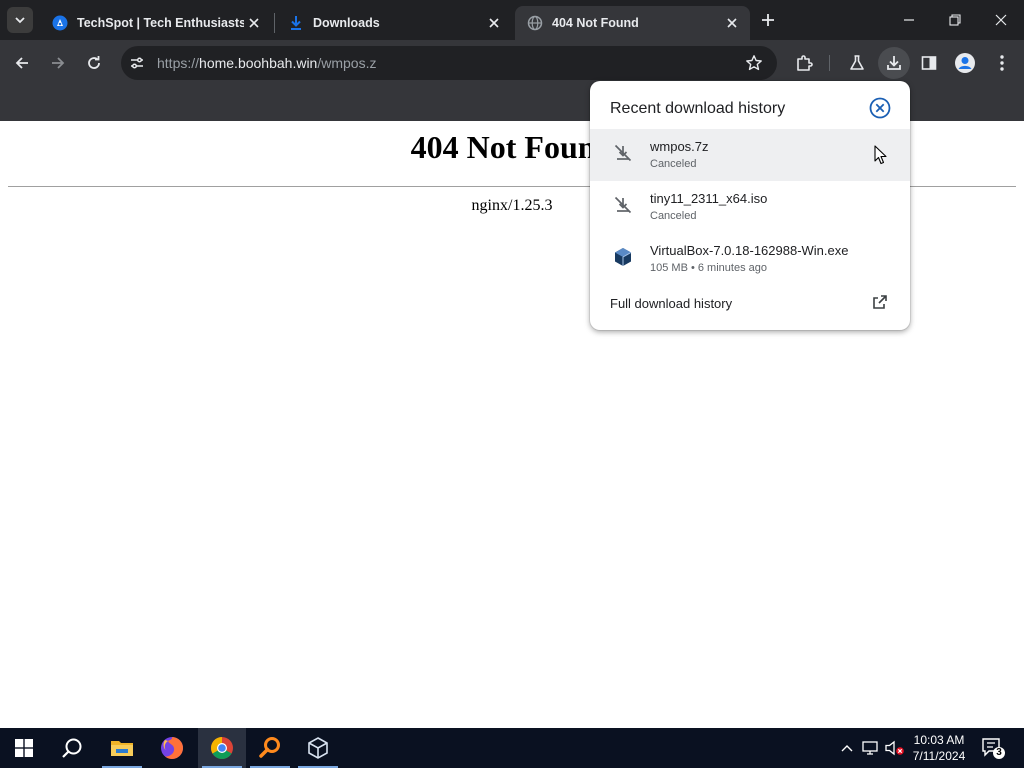 Image resolution: width=1024 pixels, height=768 pixels. I want to click on mouse-cursor, so click(881, 155).